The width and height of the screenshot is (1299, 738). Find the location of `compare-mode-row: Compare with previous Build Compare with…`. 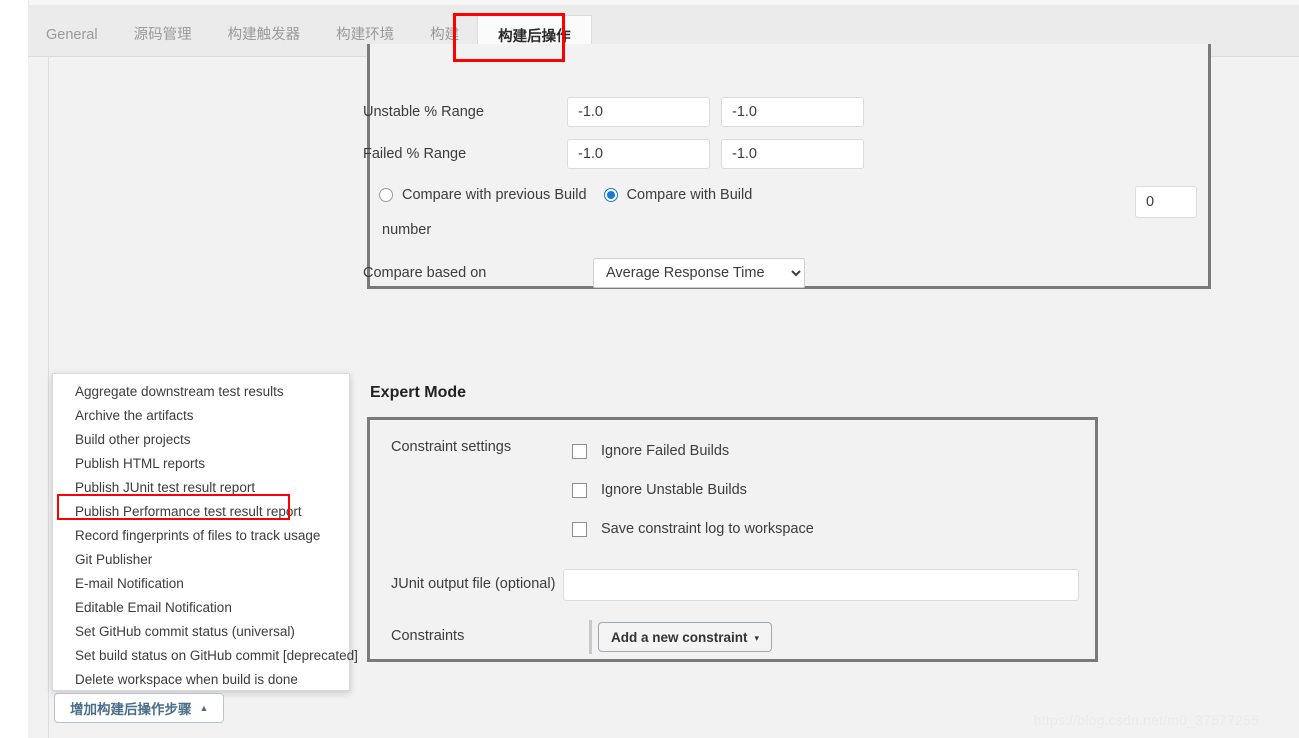

compare-mode-row: Compare with previous Build Compare with… is located at coordinates (565, 195).